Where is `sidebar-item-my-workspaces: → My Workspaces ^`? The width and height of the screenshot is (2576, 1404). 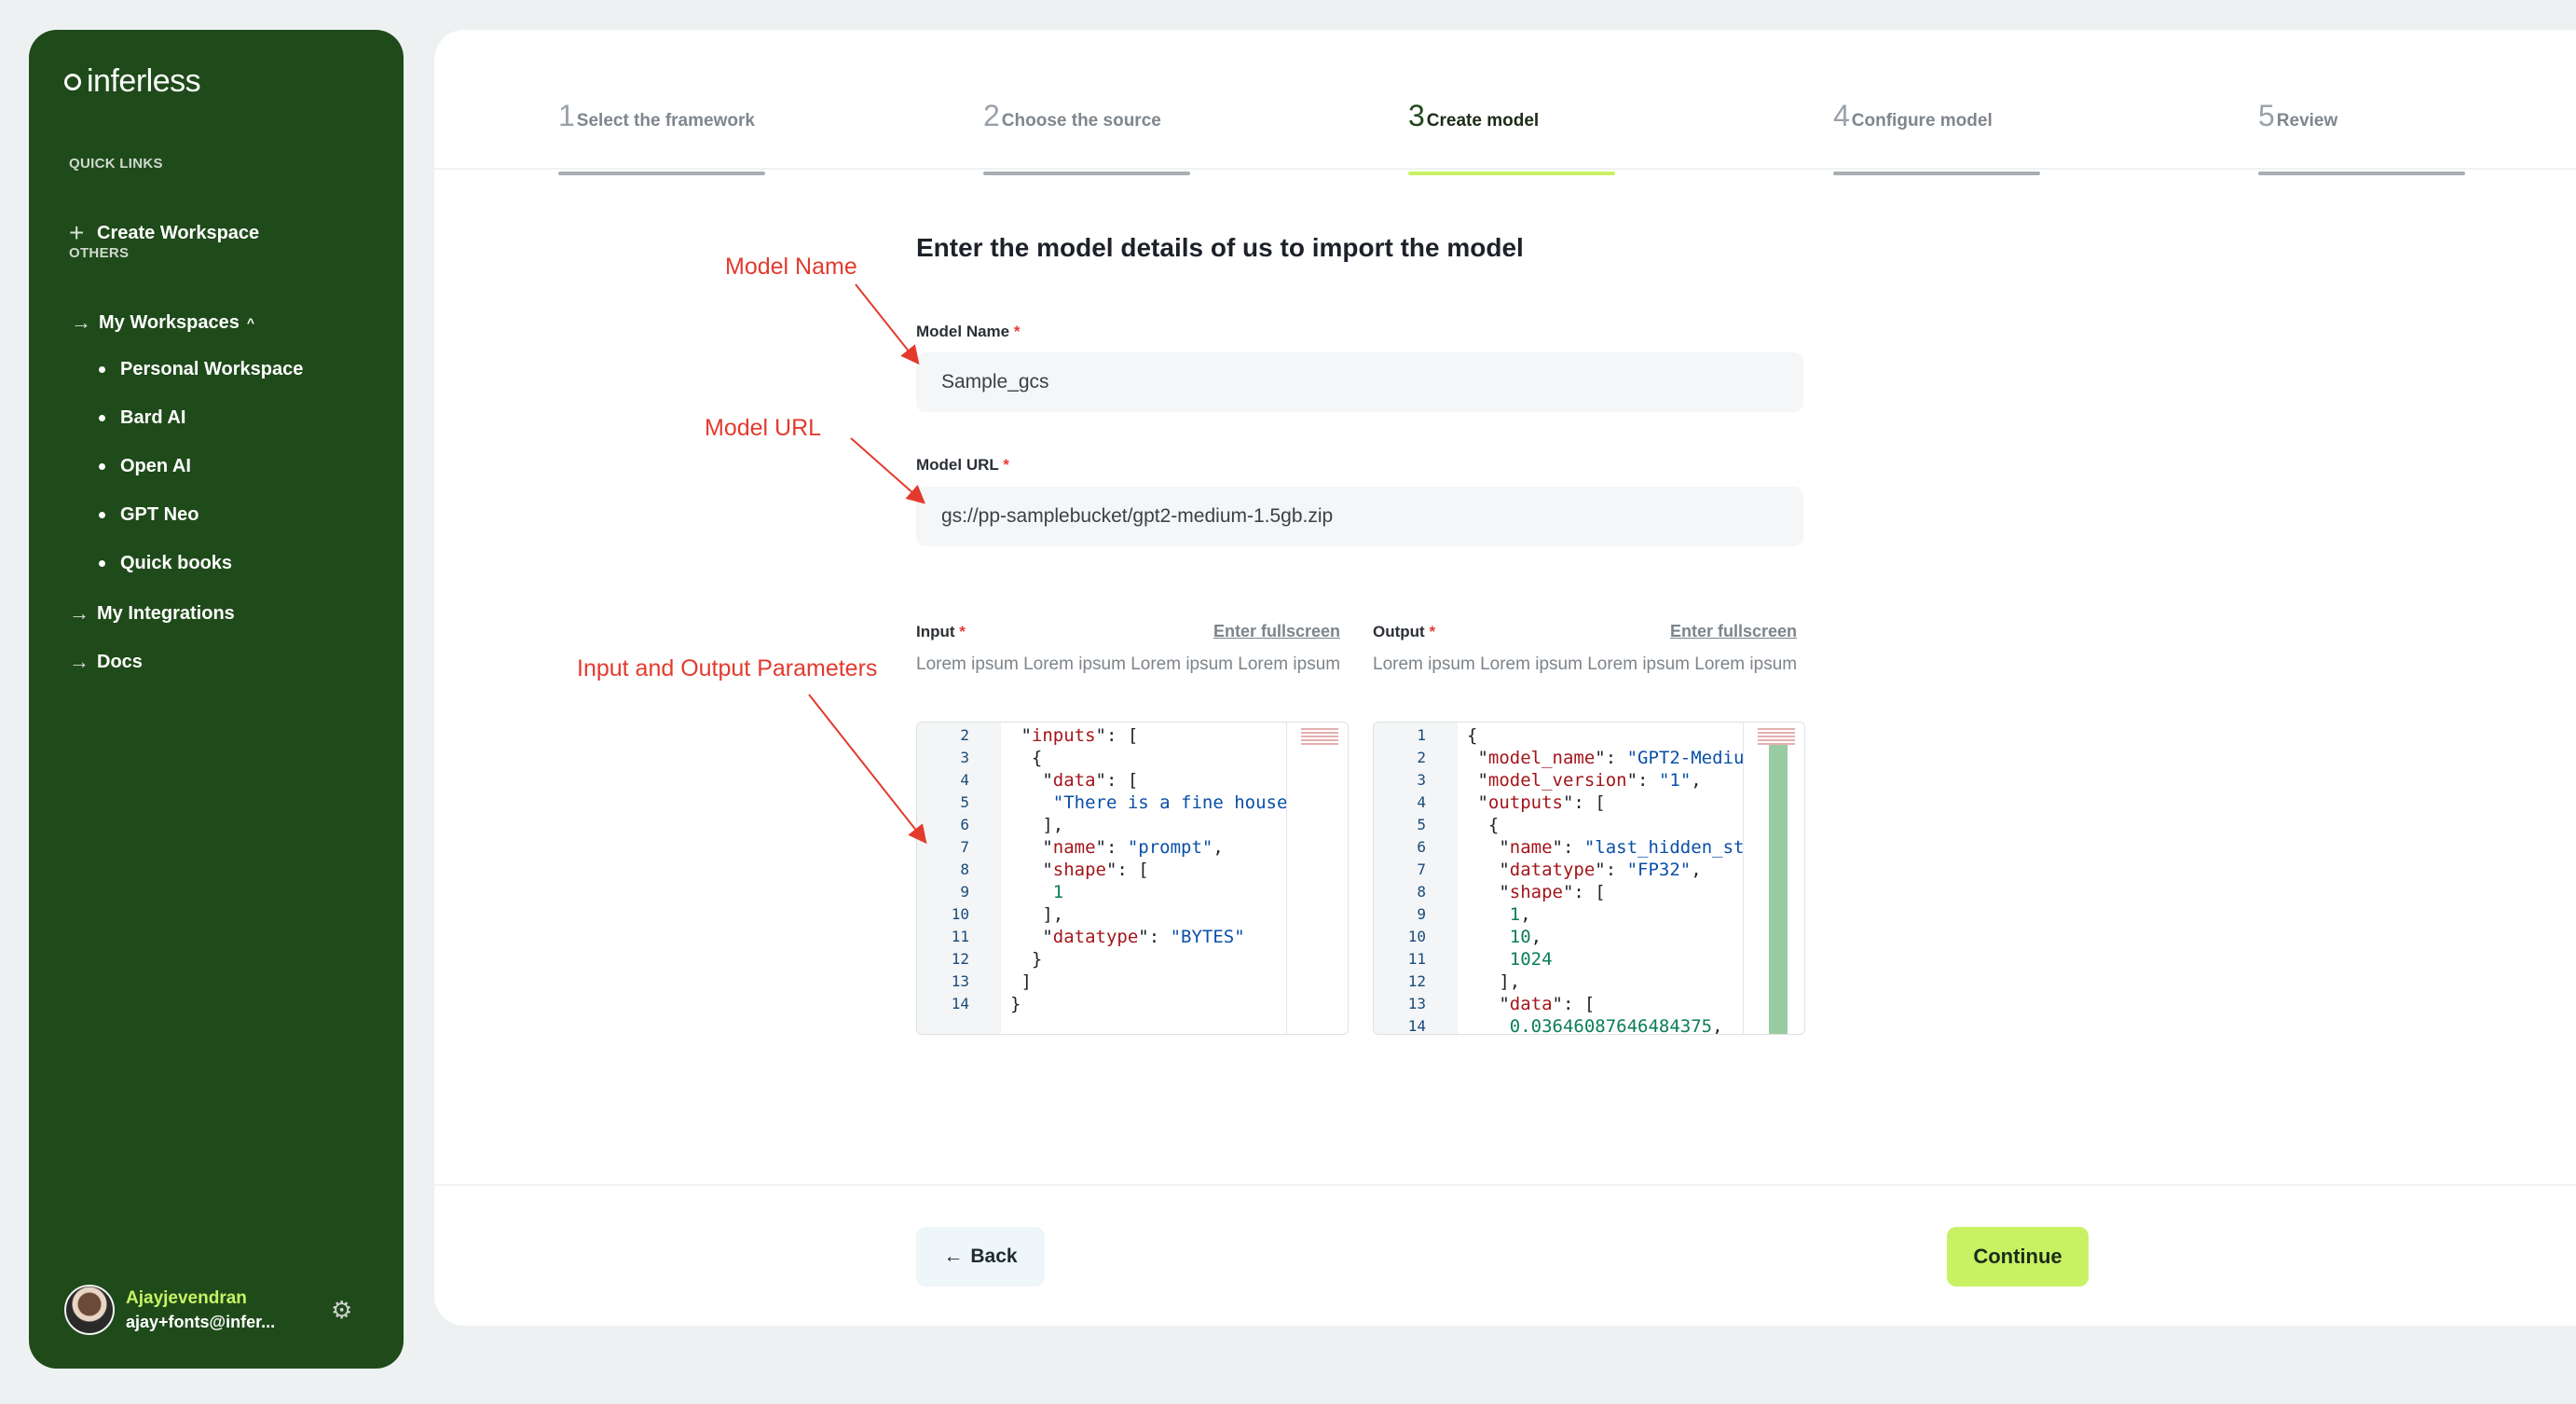 sidebar-item-my-workspaces: → My Workspaces ^ is located at coordinates (162, 322).